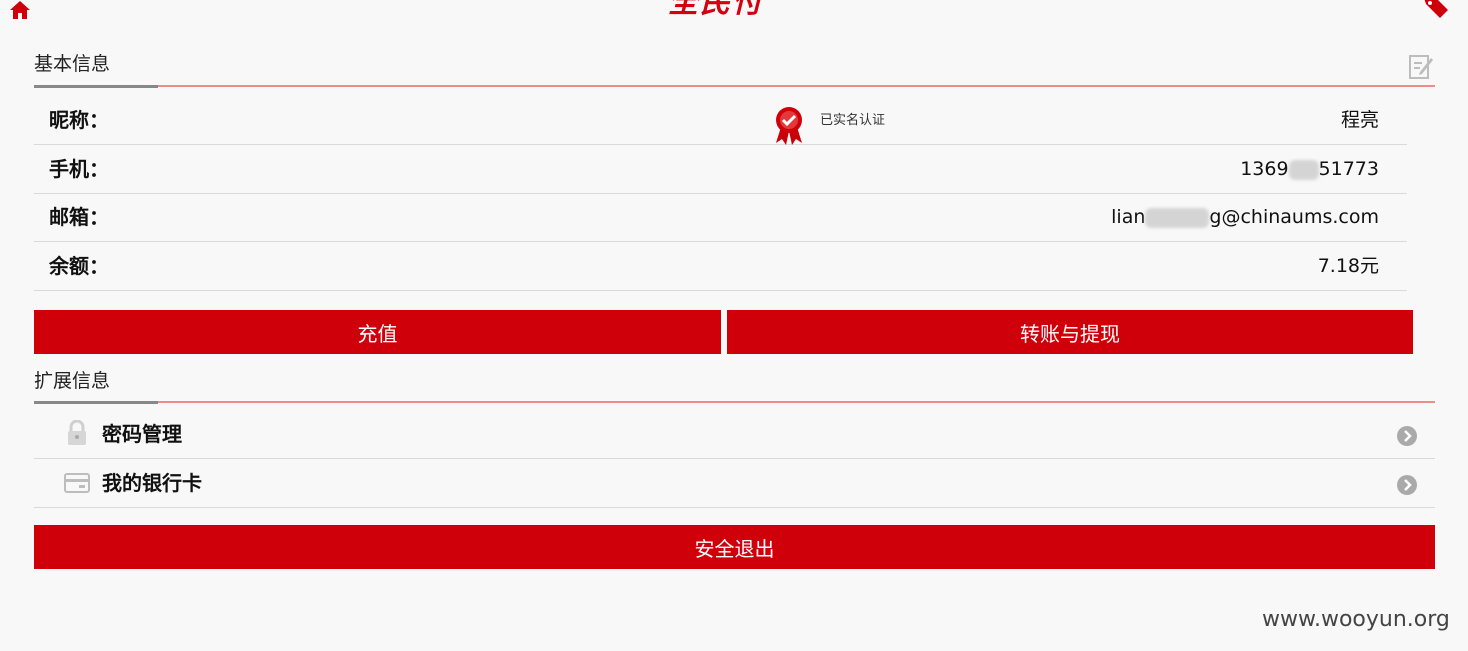 The image size is (1468, 651). What do you see at coordinates (1264, 169) in the screenshot?
I see `phone-value-start: 1369` at bounding box center [1264, 169].